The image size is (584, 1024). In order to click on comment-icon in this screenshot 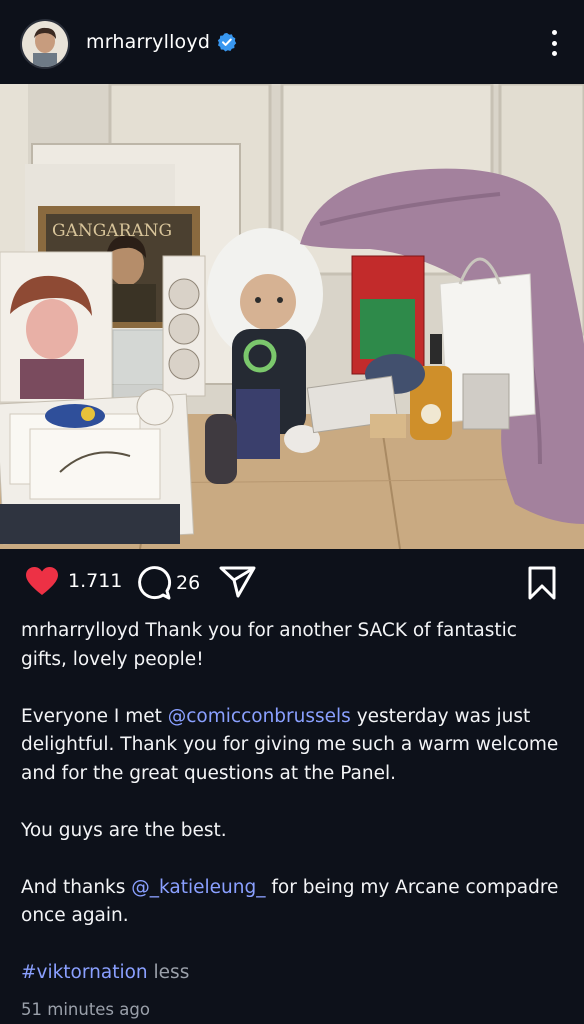, I will do `click(154, 583)`.